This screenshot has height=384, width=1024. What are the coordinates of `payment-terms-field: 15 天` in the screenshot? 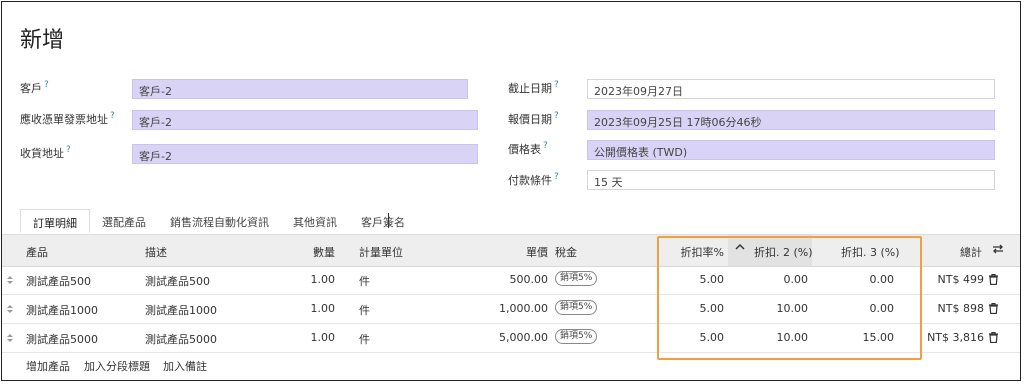 It's located at (791, 180).